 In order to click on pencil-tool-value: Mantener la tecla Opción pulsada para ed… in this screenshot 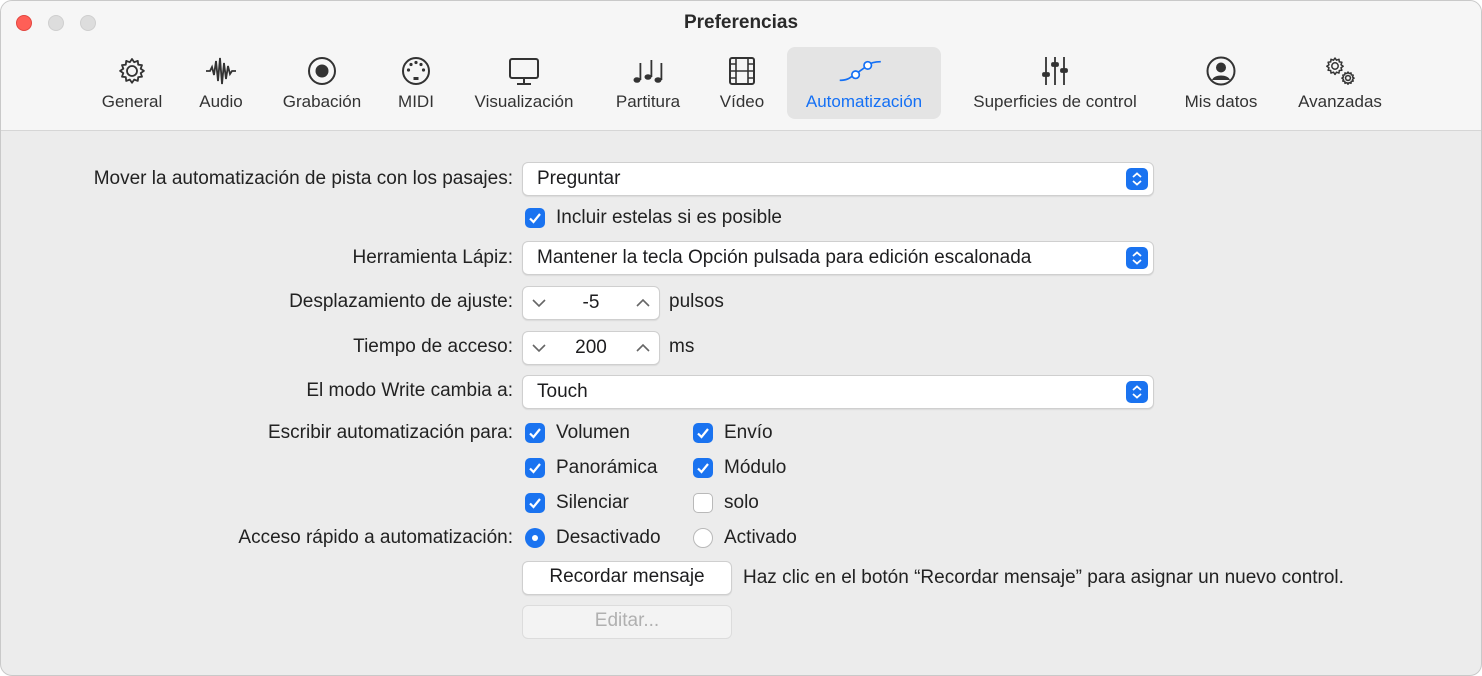, I will do `click(784, 257)`.